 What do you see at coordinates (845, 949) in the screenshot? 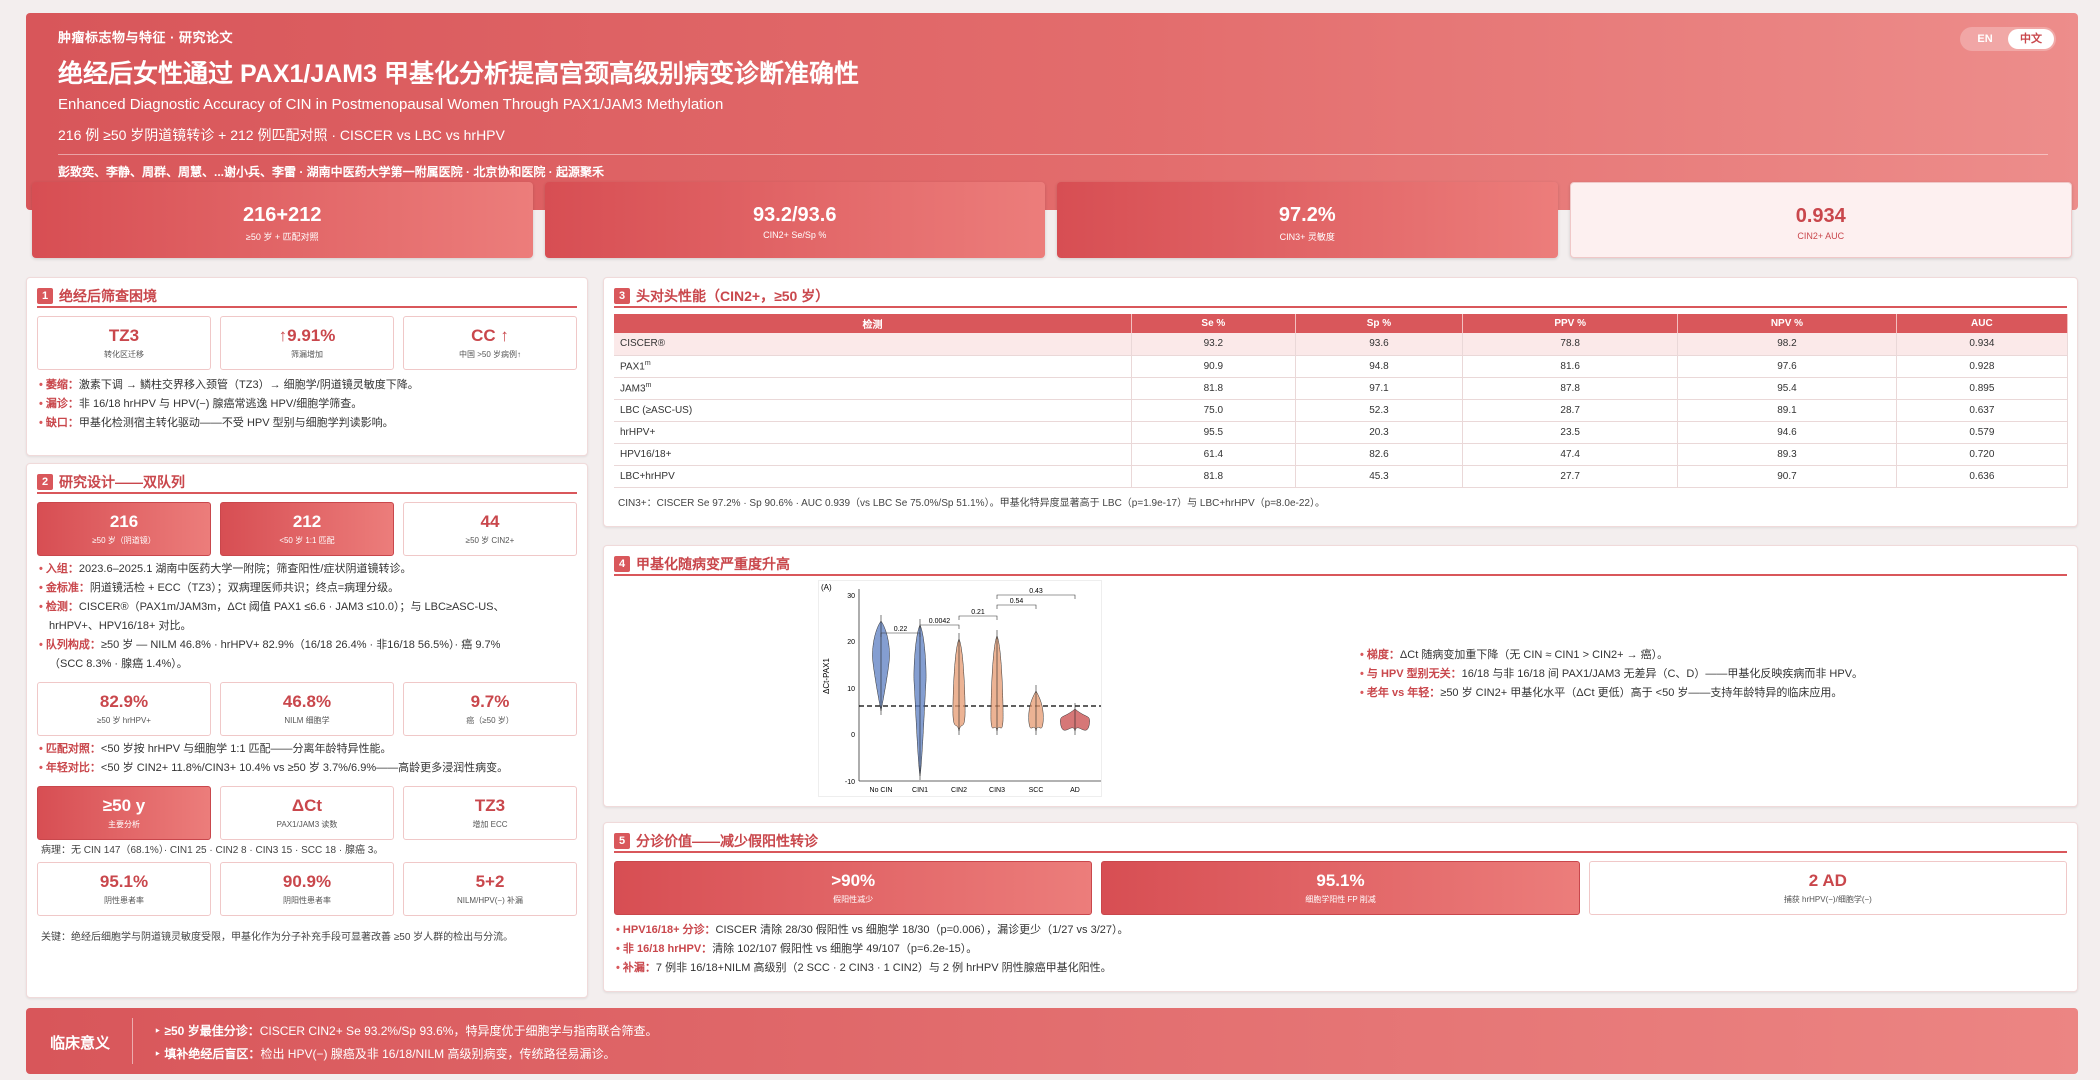
I see `bullet-text: 清除 102/107 假阳性 vs 细胞学 49/107（p=6.2e-15）。` at bounding box center [845, 949].